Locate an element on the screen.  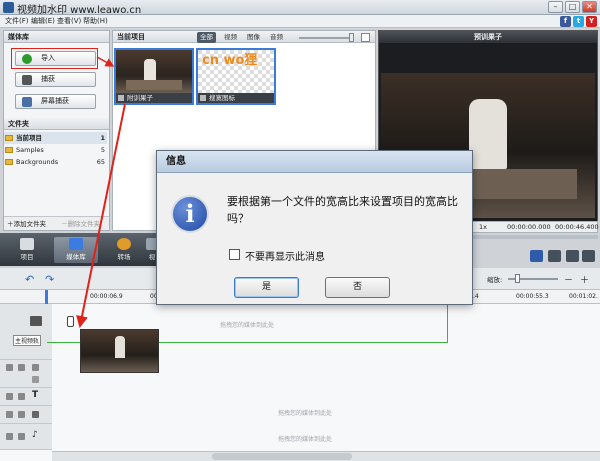
dont-show-checkbox is located at coordinates (234, 254).